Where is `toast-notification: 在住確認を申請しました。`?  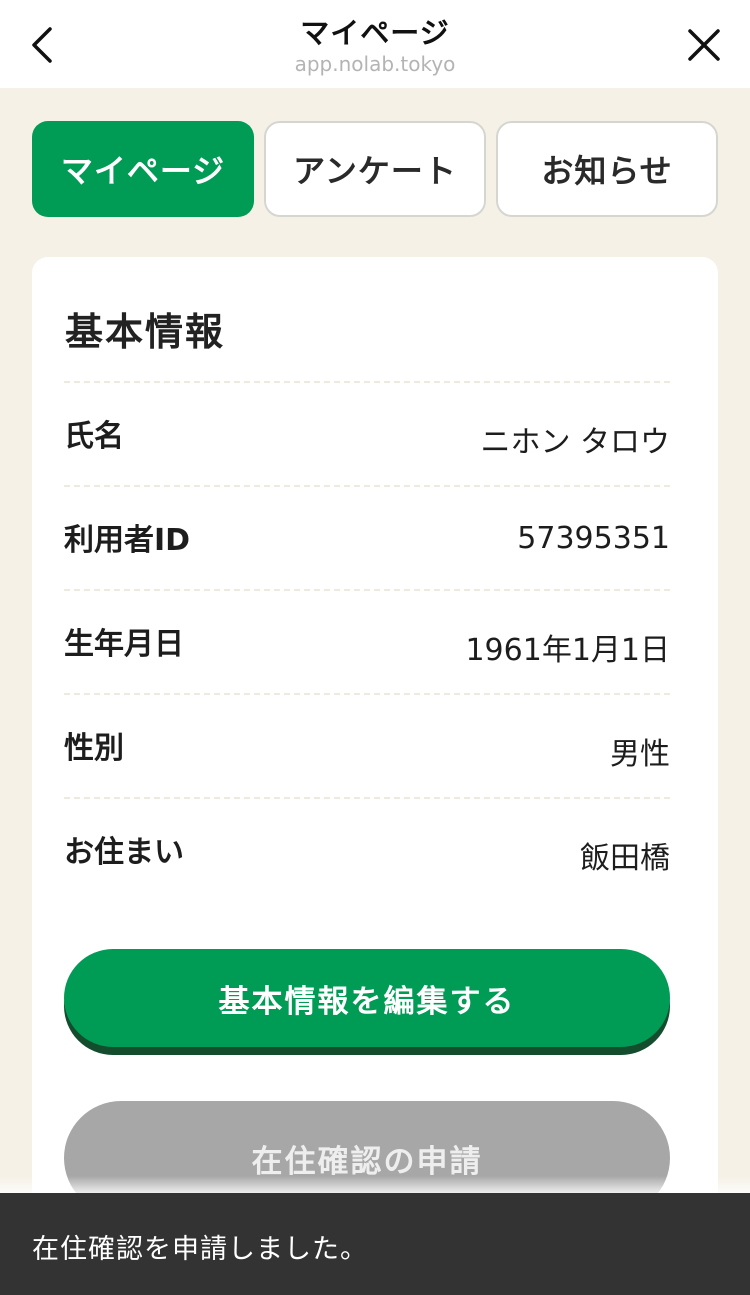 toast-notification: 在住確認を申請しました。 is located at coordinates (375, 1244).